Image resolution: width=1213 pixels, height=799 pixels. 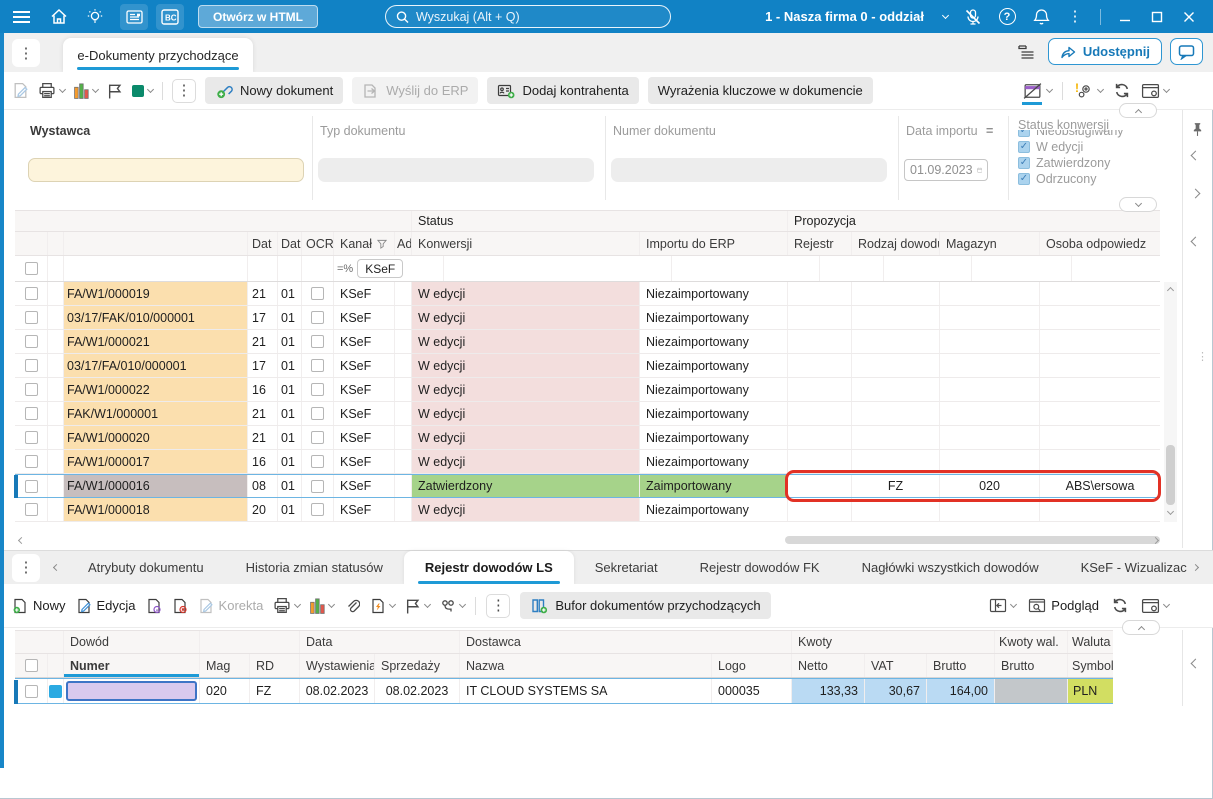 What do you see at coordinates (134, 16) in the screenshot?
I see `news-button` at bounding box center [134, 16].